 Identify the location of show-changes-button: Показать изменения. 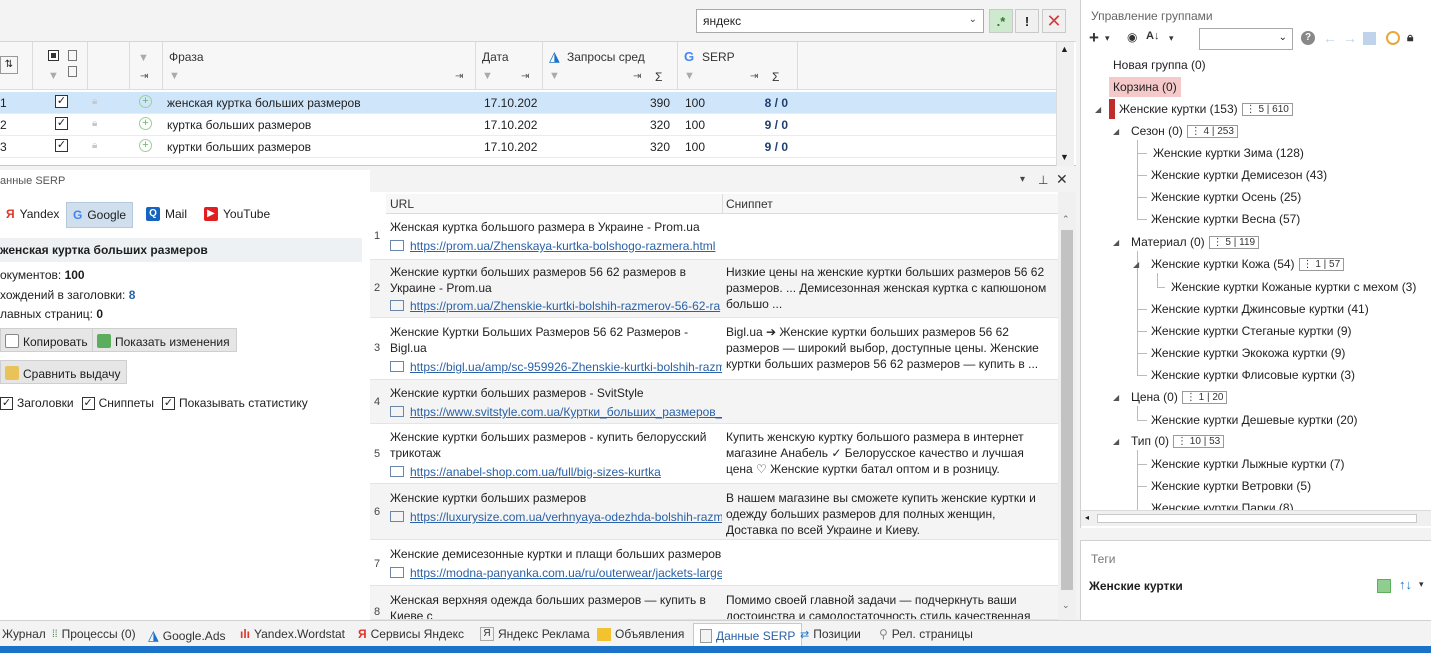
(164, 340).